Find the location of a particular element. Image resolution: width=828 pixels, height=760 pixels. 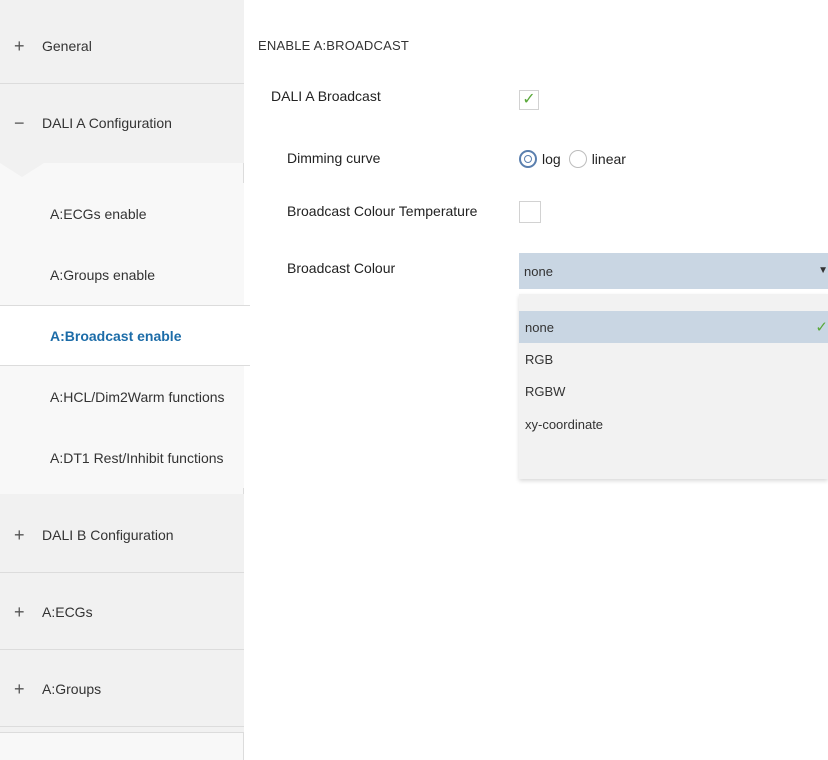

sidebar-item-dali-b-configuration: + DALI B Configuration is located at coordinates (122, 535).